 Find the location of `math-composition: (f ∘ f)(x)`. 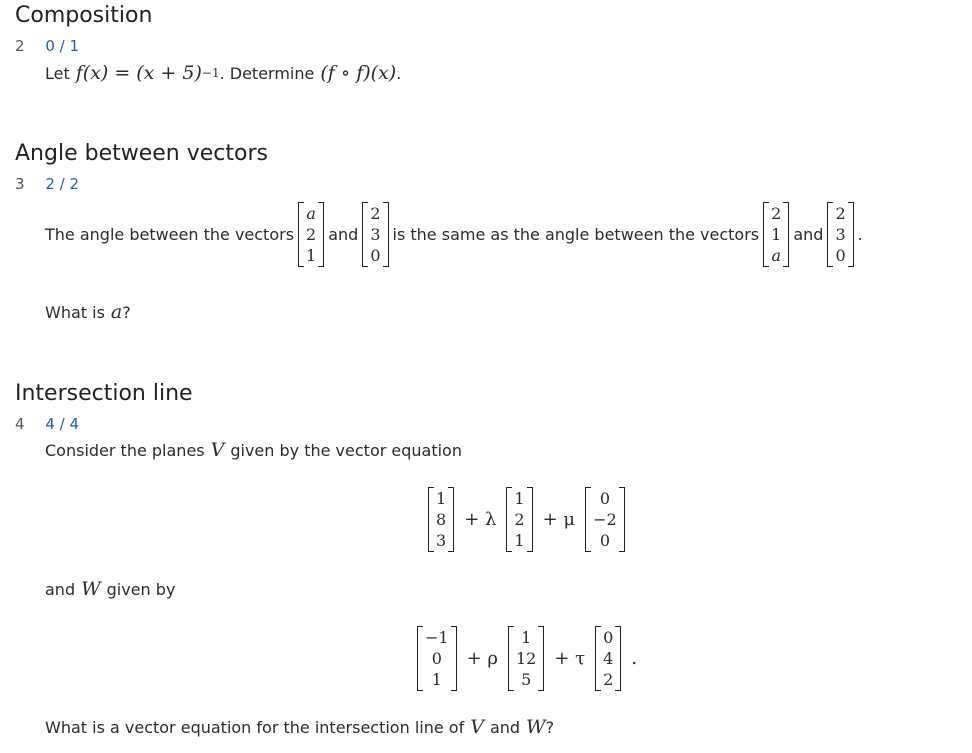

math-composition: (f ∘ f)(x) is located at coordinates (358, 73).